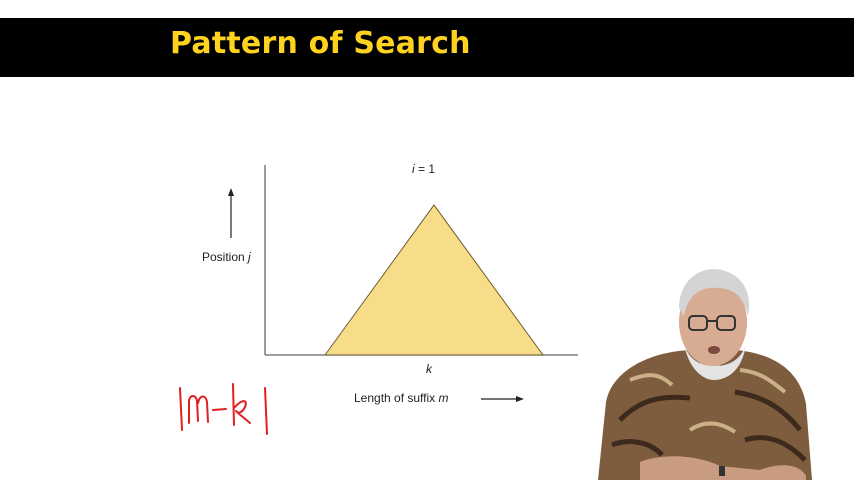 The width and height of the screenshot is (854, 480). What do you see at coordinates (429, 369) in the screenshot?
I see `x-tick-label: k` at bounding box center [429, 369].